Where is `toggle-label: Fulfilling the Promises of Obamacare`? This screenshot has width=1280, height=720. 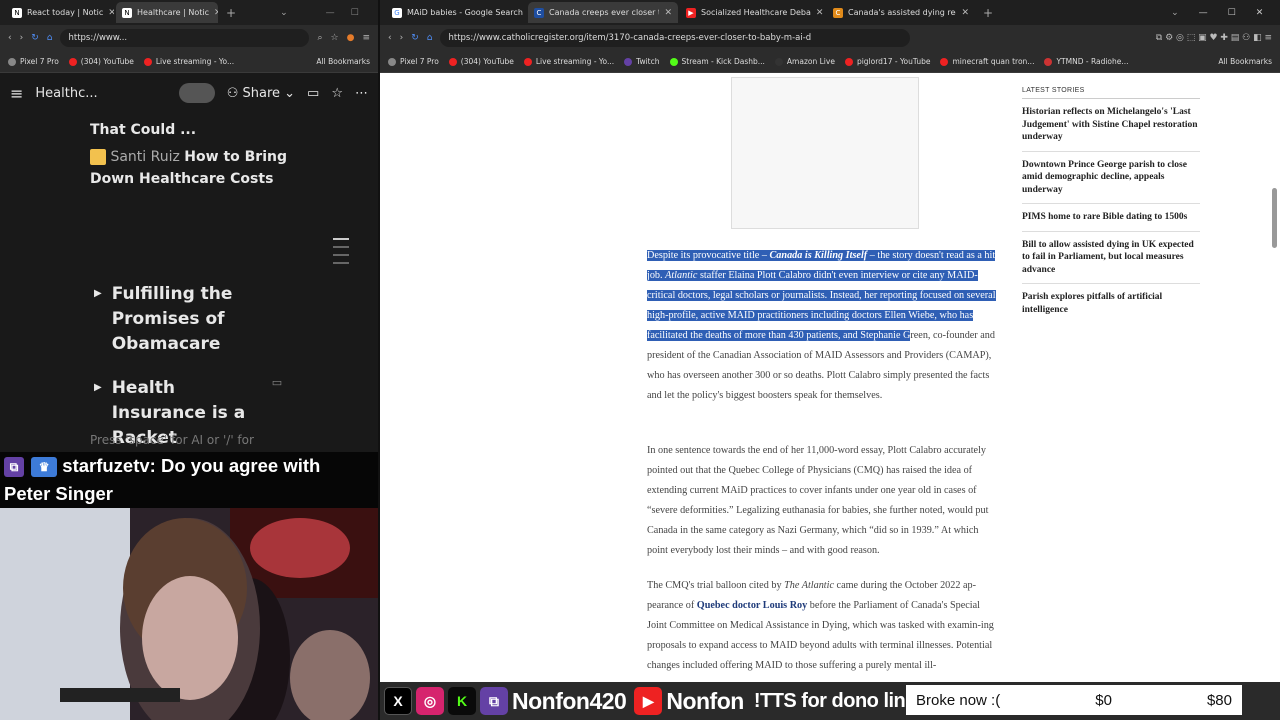
toggle-label: Fulfilling the Promises of Obamacare is located at coordinates (172, 319).